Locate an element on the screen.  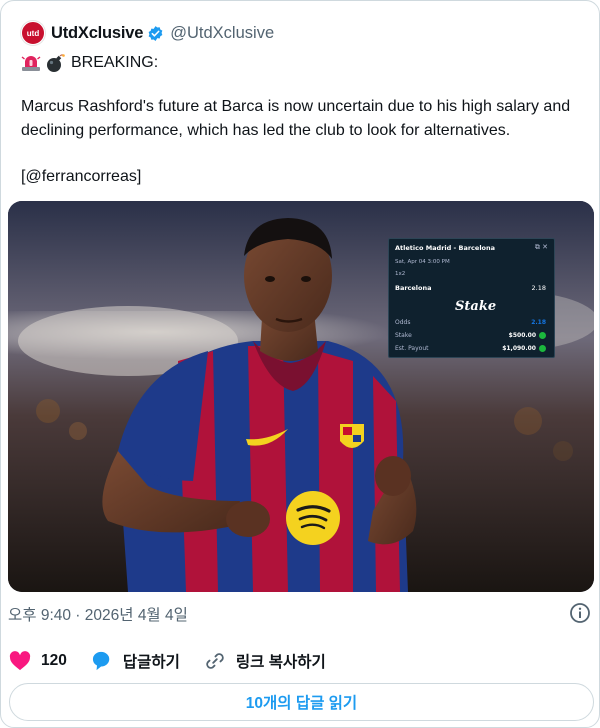
reply-button: 답글하기 is located at coordinates (135, 661).